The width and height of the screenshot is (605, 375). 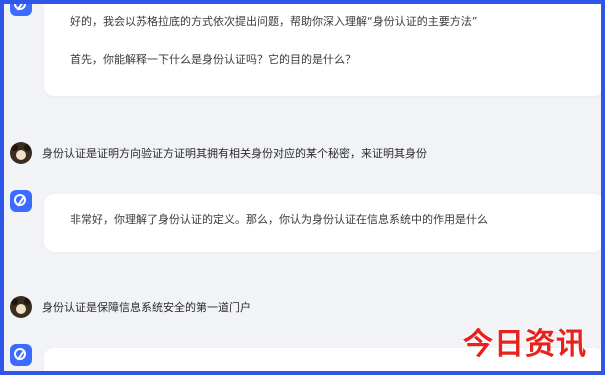 I want to click on user-message-text: 身份认证是保障信息系统安全的第一道门户, so click(x=146, y=307).